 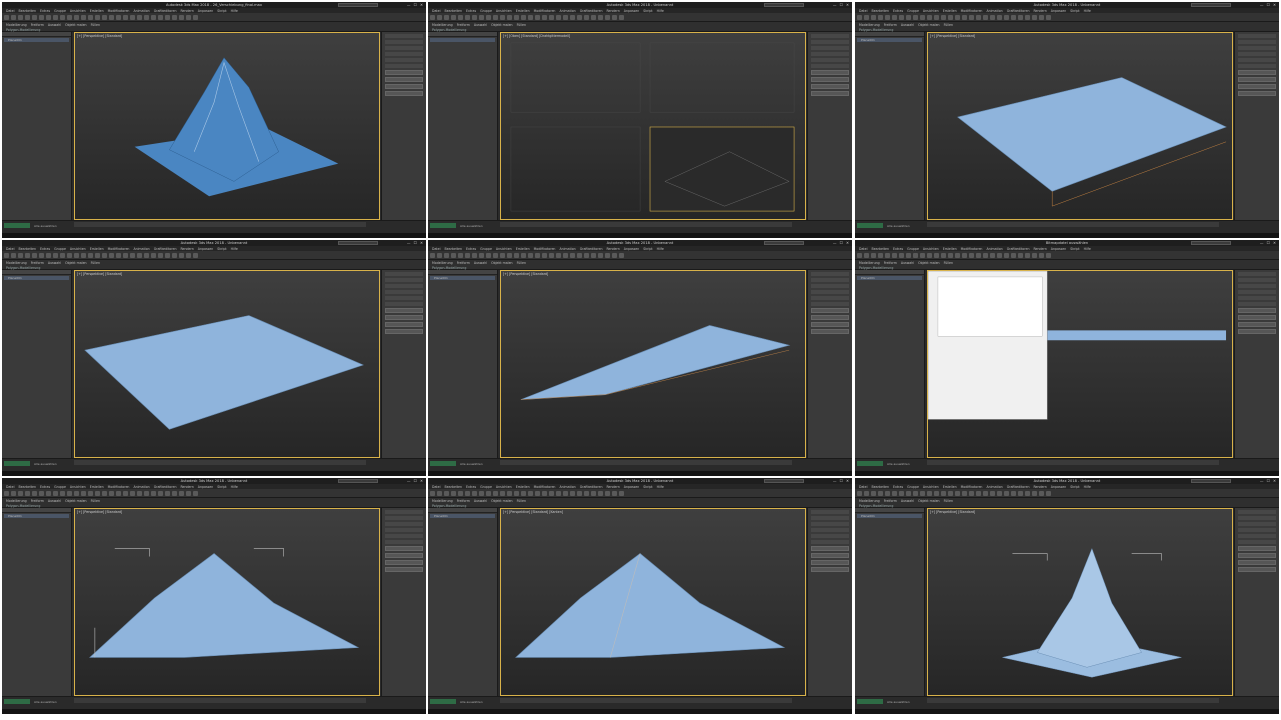 What do you see at coordinates (928, 501) in the screenshot?
I see `ribbon-tab: Objekt malen` at bounding box center [928, 501].